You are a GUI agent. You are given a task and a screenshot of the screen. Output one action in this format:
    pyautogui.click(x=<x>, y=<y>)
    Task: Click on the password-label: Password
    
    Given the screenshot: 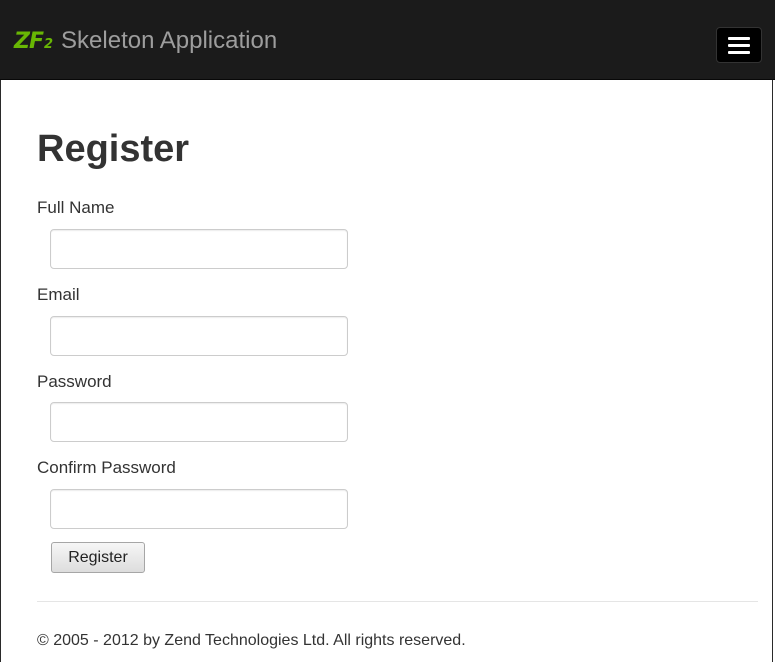 What is the action you would take?
    pyautogui.click(x=74, y=381)
    